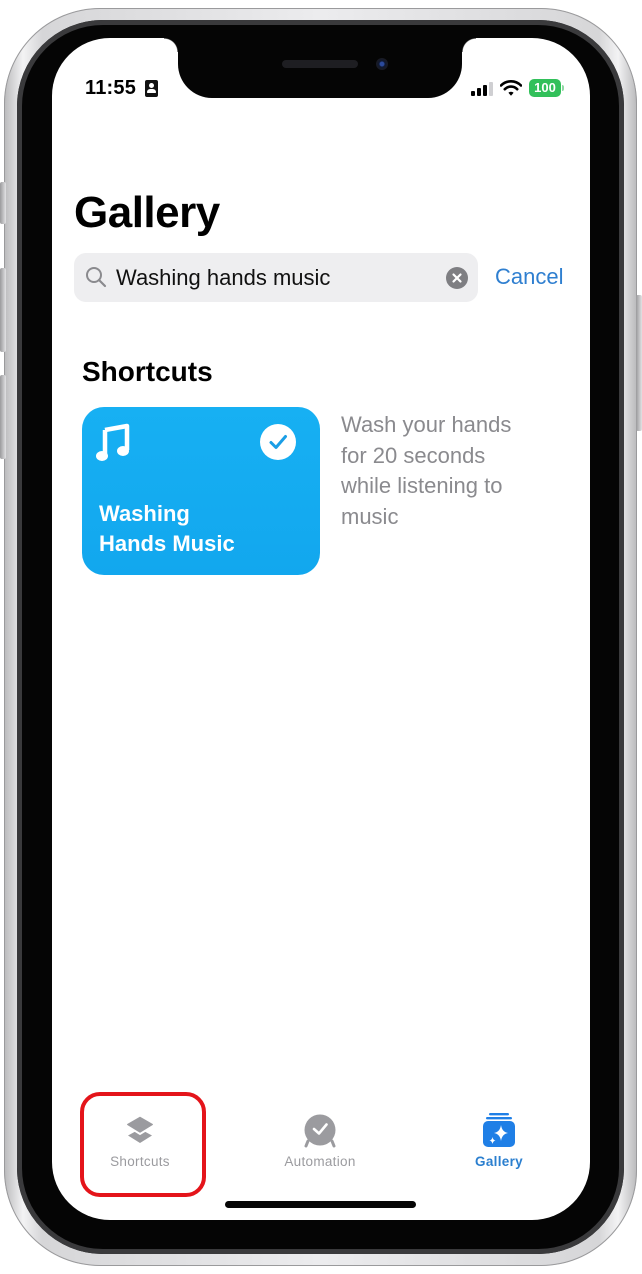  What do you see at coordinates (426, 424) in the screenshot?
I see `shortcut-description-line: Wash your hands` at bounding box center [426, 424].